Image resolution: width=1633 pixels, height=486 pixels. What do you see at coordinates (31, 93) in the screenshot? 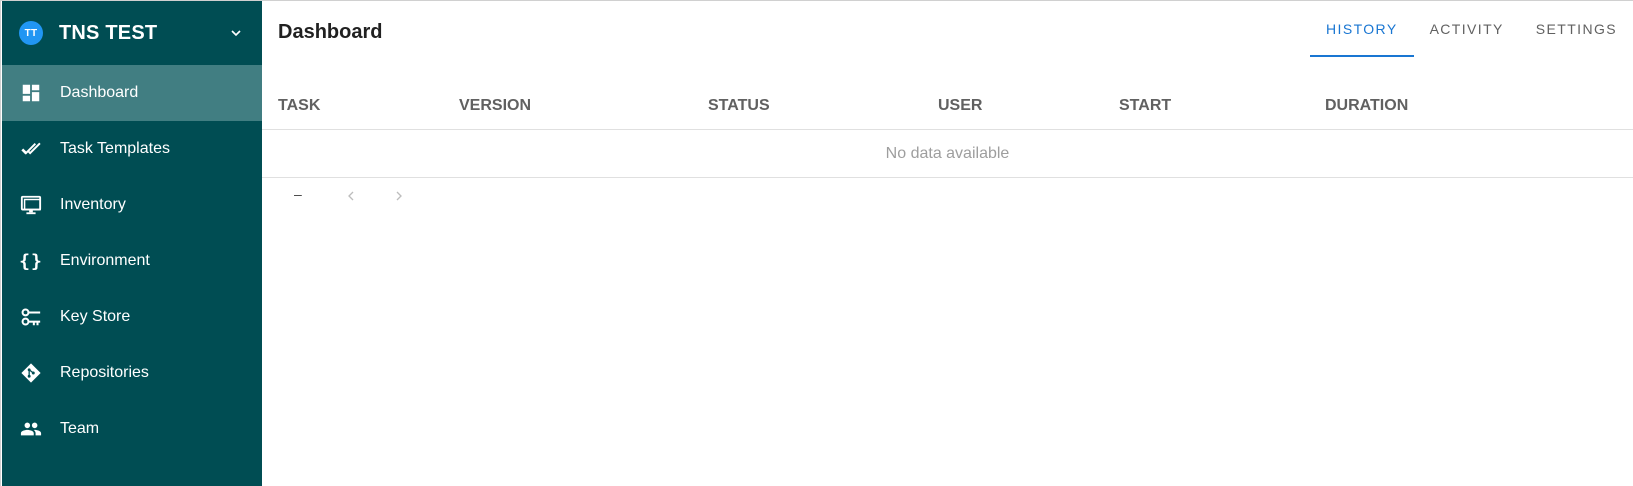
I see `dashboard-icon` at bounding box center [31, 93].